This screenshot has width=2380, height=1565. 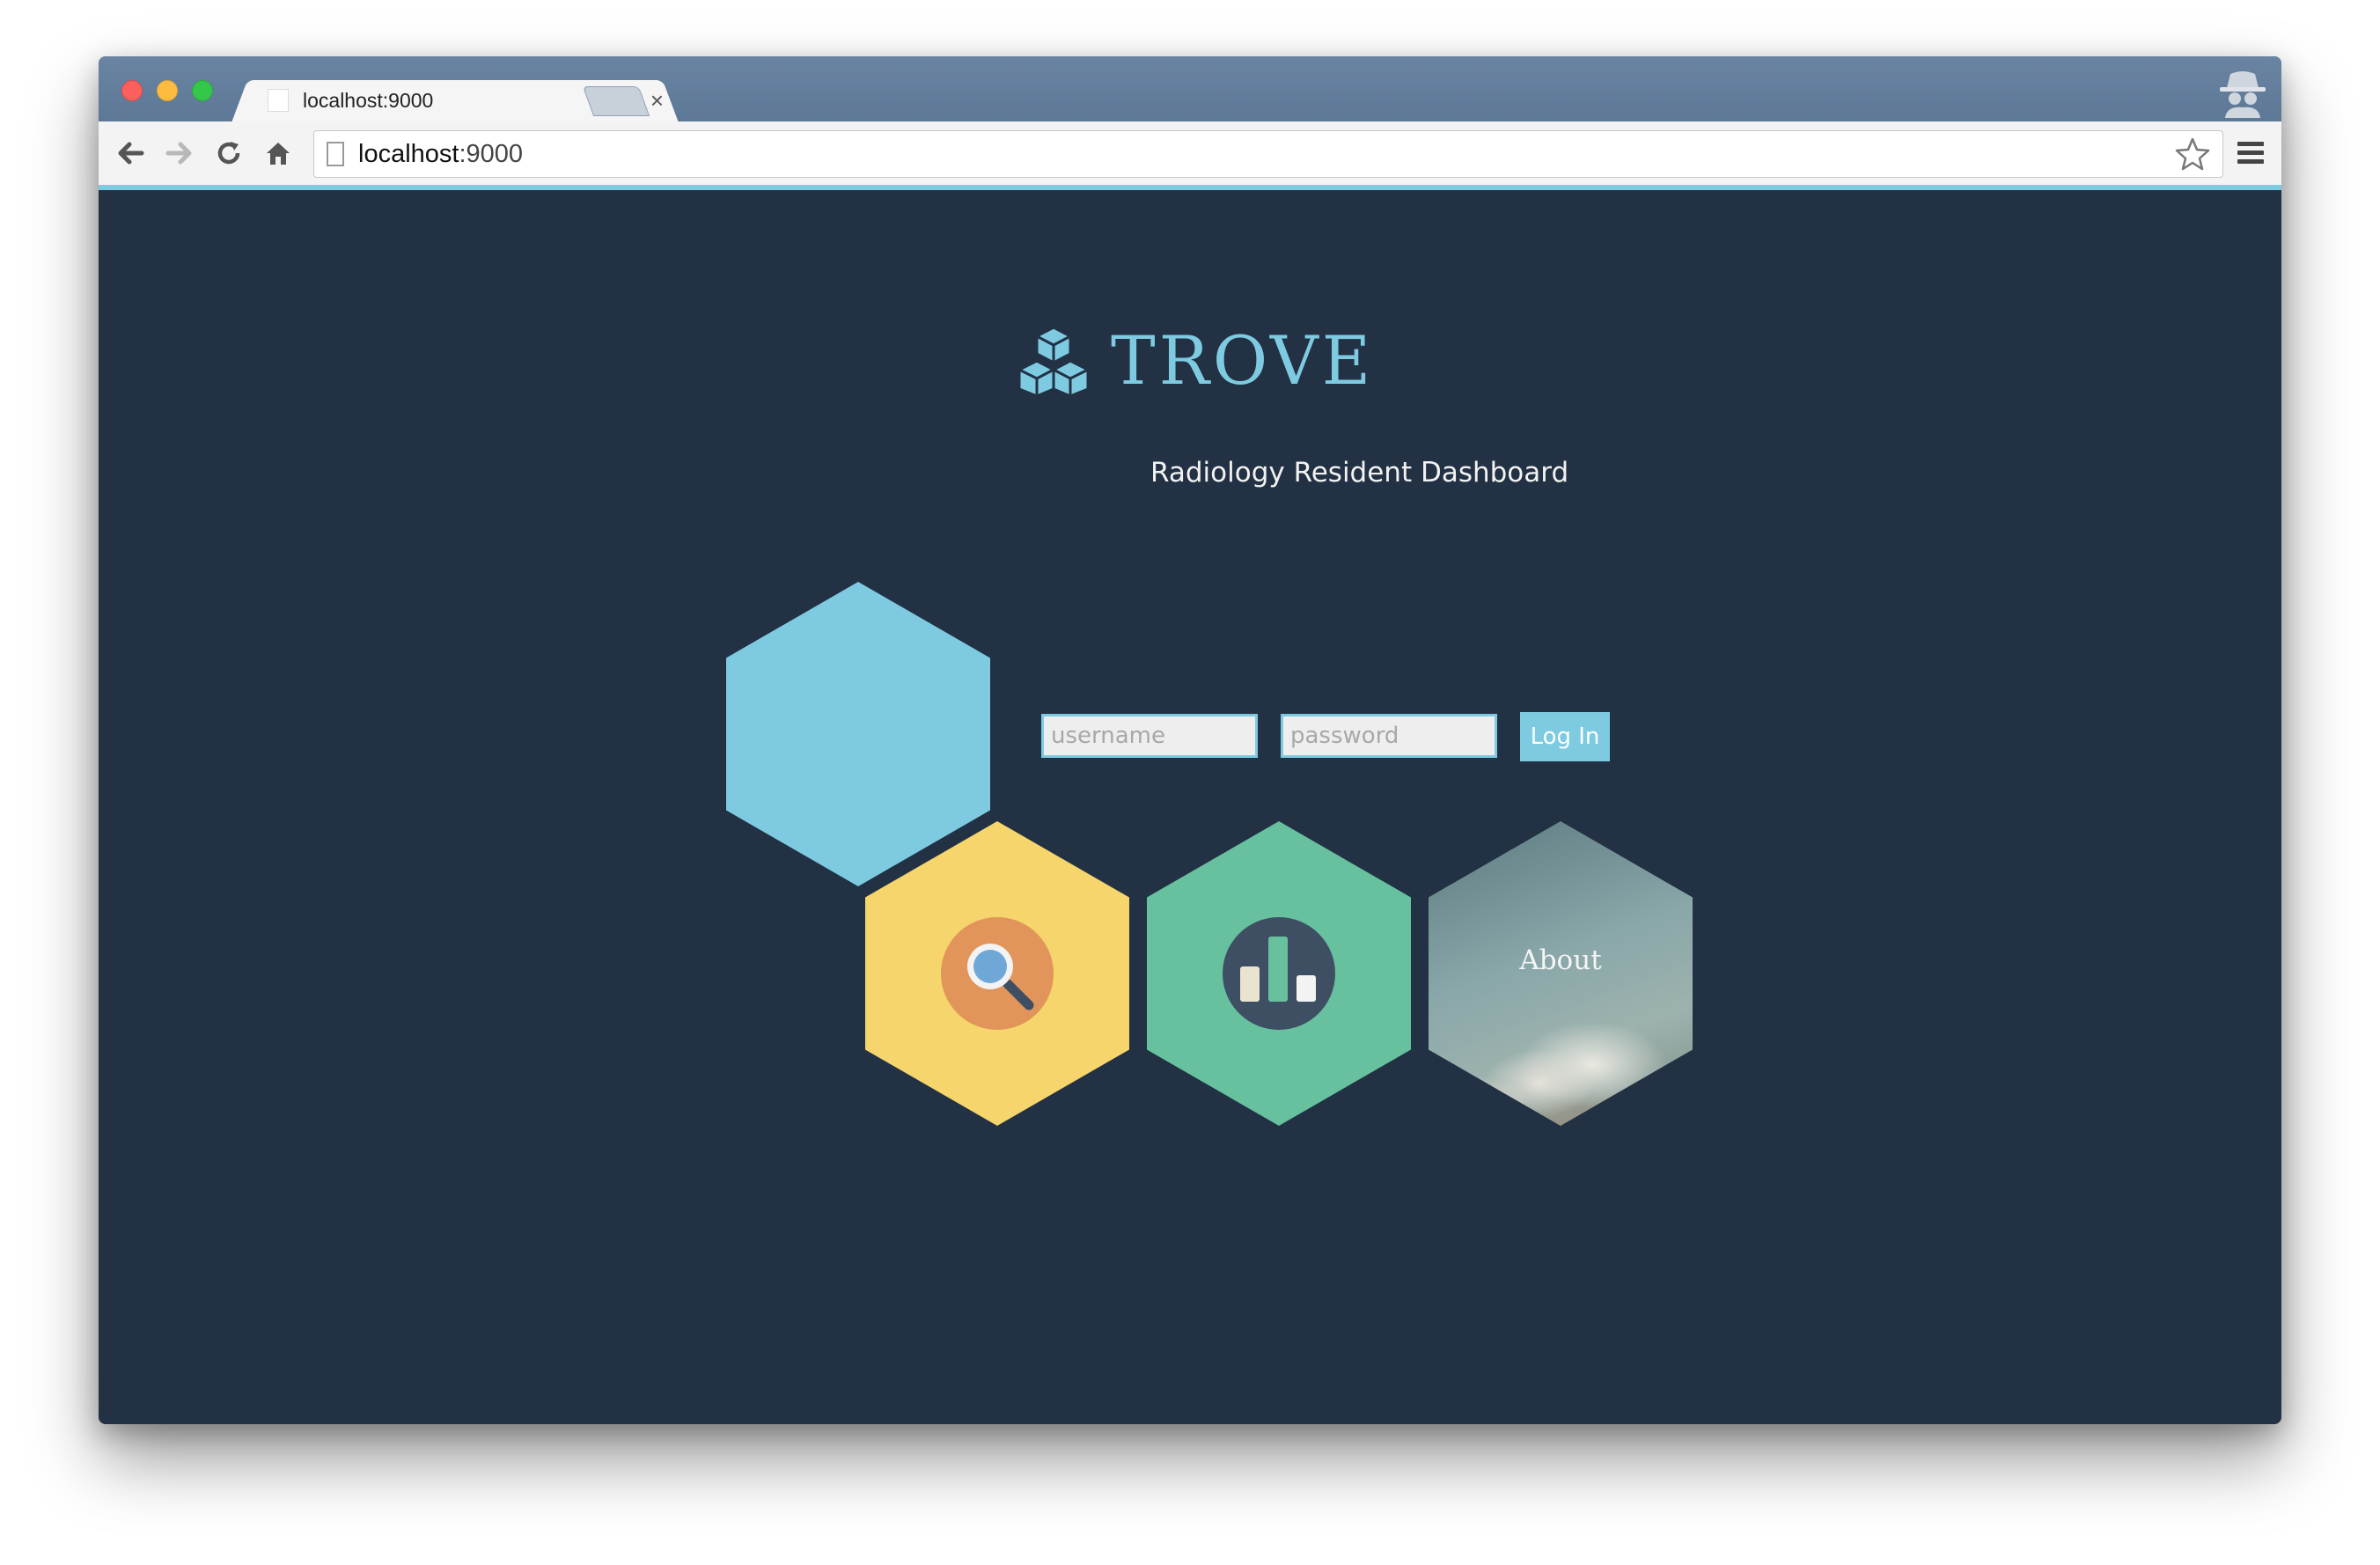 I want to click on favicon-icon, so click(x=278, y=100).